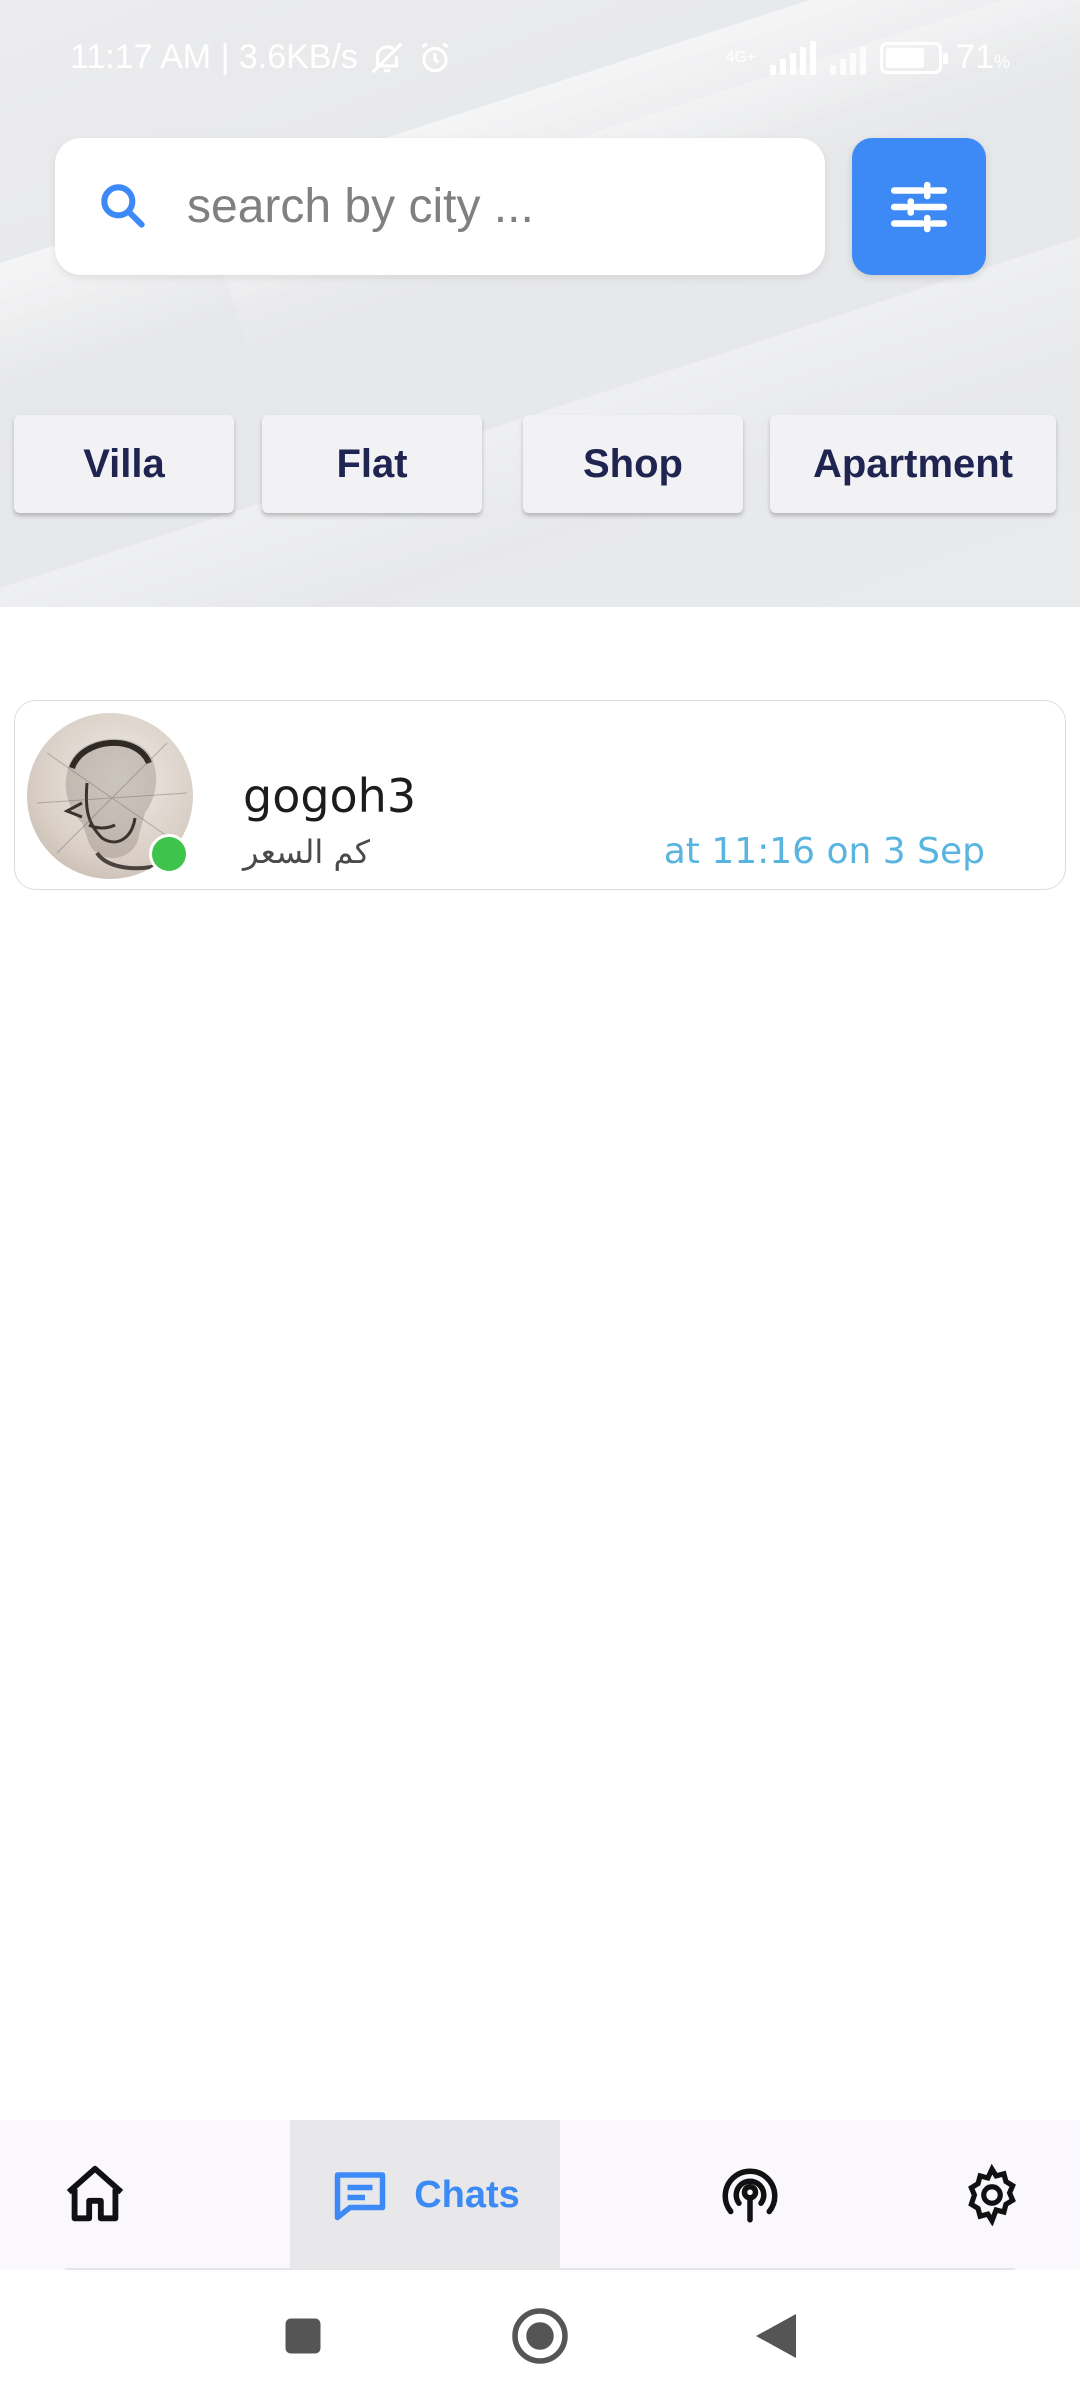 The width and height of the screenshot is (1080, 2400). Describe the element at coordinates (540, 795) in the screenshot. I see `chat-list-item: gogoh3 كم السعر at 11:16 on 3 Sep` at that location.